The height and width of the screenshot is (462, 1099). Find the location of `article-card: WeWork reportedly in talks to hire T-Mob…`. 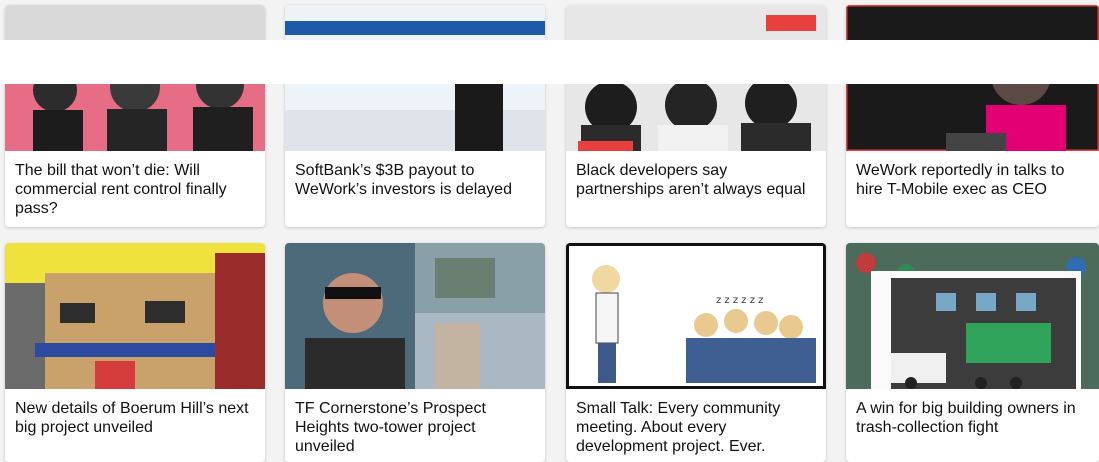

article-card: WeWork reportedly in talks to hire T-Mob… is located at coordinates (972, 116).